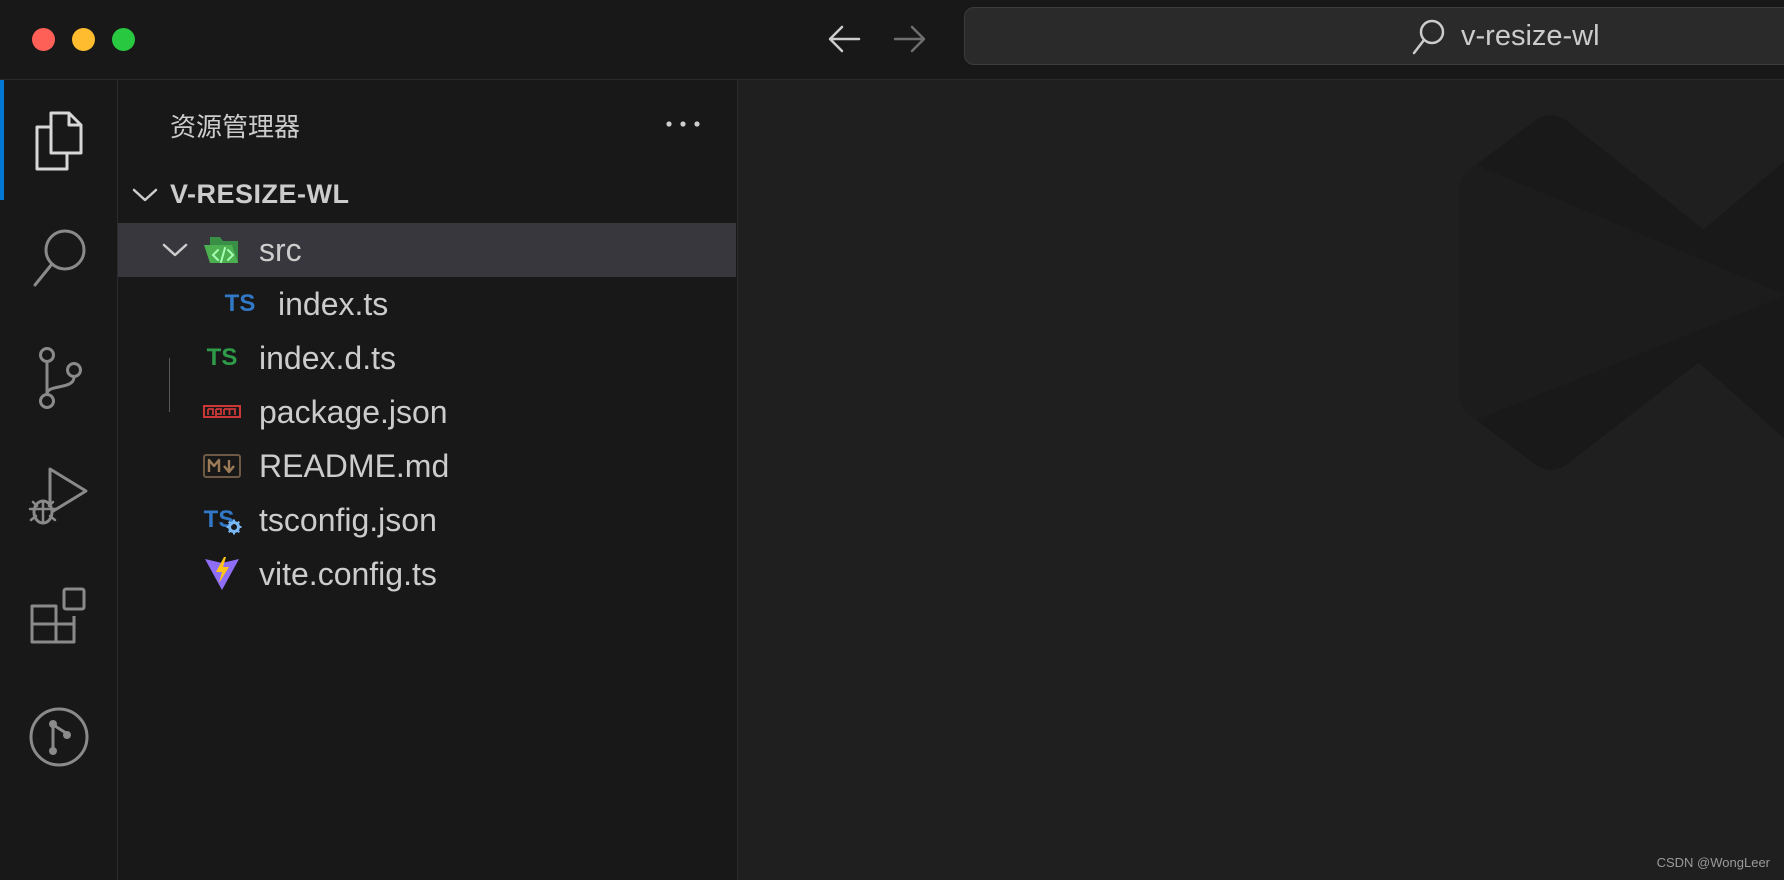 The width and height of the screenshot is (1784, 880). Describe the element at coordinates (1713, 862) in the screenshot. I see `watermark-credit: CSDN @WongLeer` at that location.